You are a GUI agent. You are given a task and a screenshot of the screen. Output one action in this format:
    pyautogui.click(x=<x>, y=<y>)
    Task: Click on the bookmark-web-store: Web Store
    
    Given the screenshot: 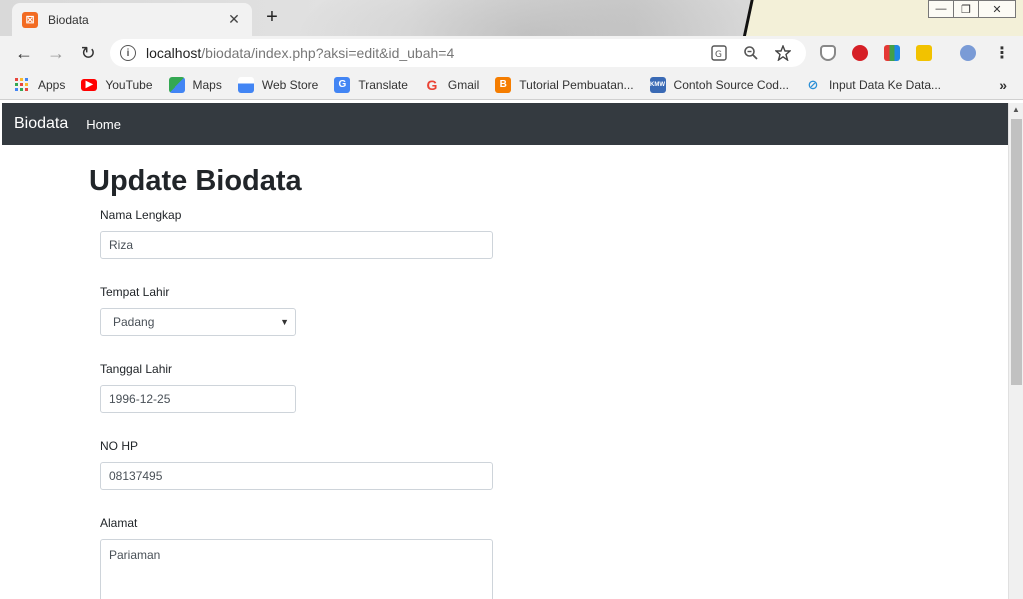 What is the action you would take?
    pyautogui.click(x=278, y=84)
    